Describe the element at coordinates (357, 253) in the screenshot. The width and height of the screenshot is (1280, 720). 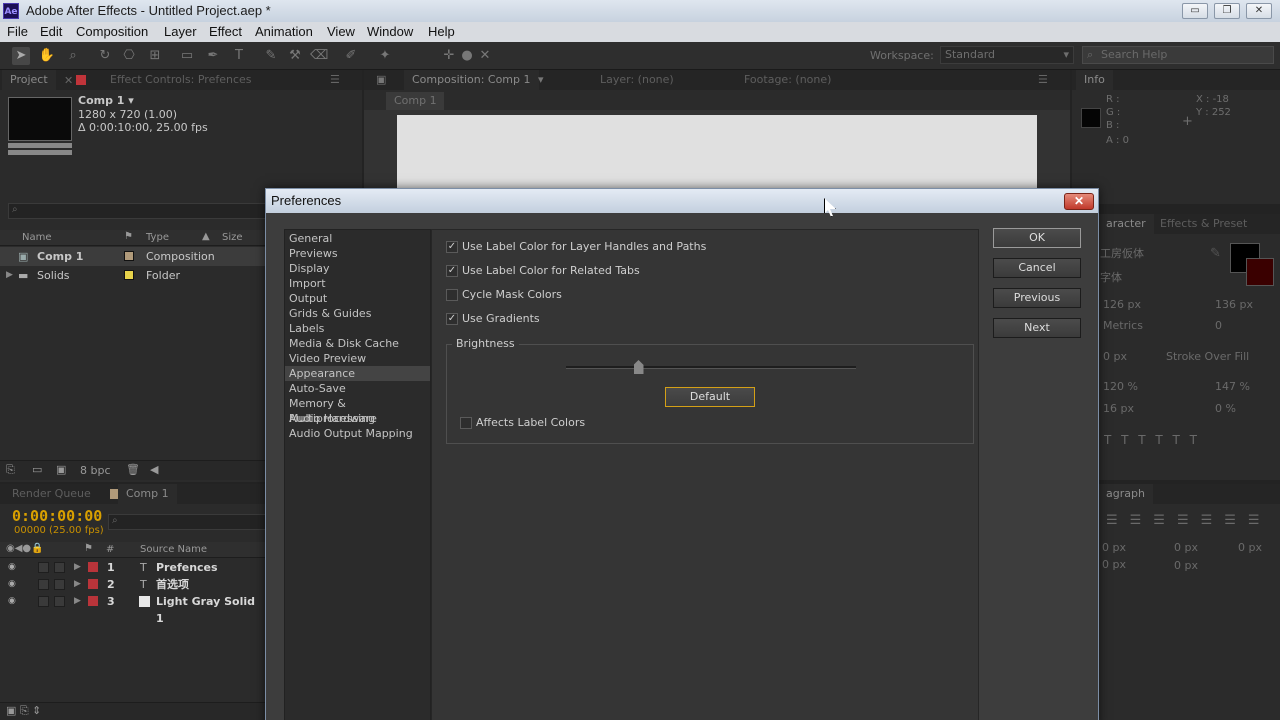
I see `category-previews: Previews` at that location.